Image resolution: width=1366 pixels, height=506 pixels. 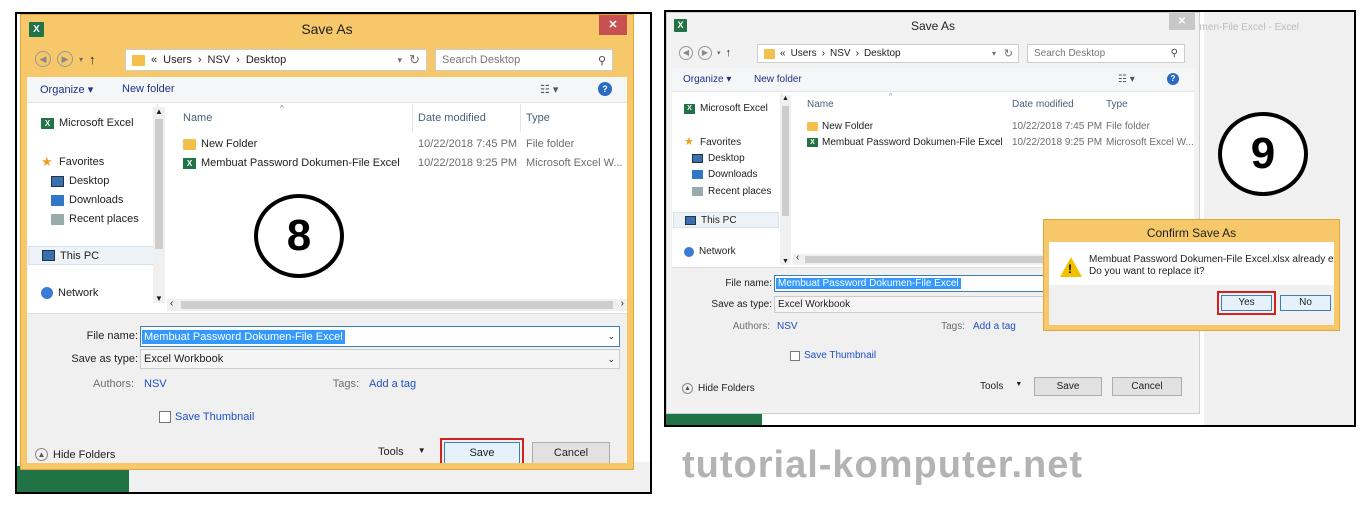 I want to click on computer-icon, so click(x=48, y=255).